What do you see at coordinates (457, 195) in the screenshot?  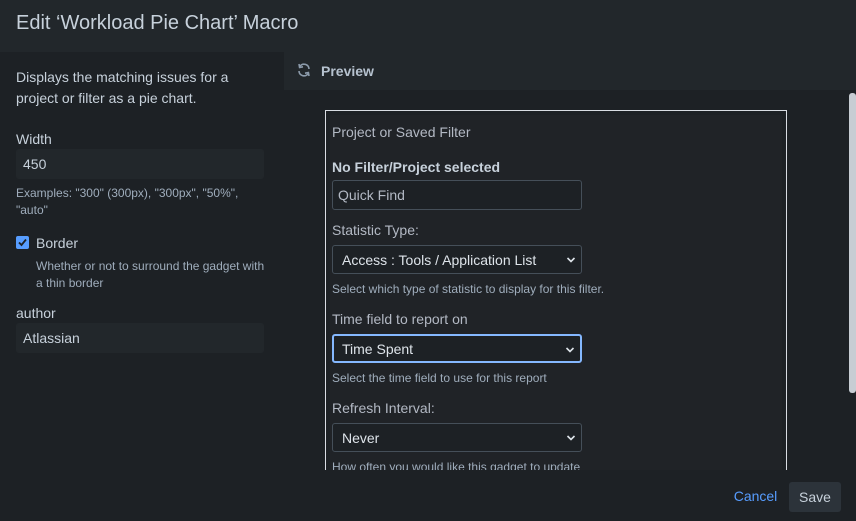 I see `quick-find-input: Quick Find` at bounding box center [457, 195].